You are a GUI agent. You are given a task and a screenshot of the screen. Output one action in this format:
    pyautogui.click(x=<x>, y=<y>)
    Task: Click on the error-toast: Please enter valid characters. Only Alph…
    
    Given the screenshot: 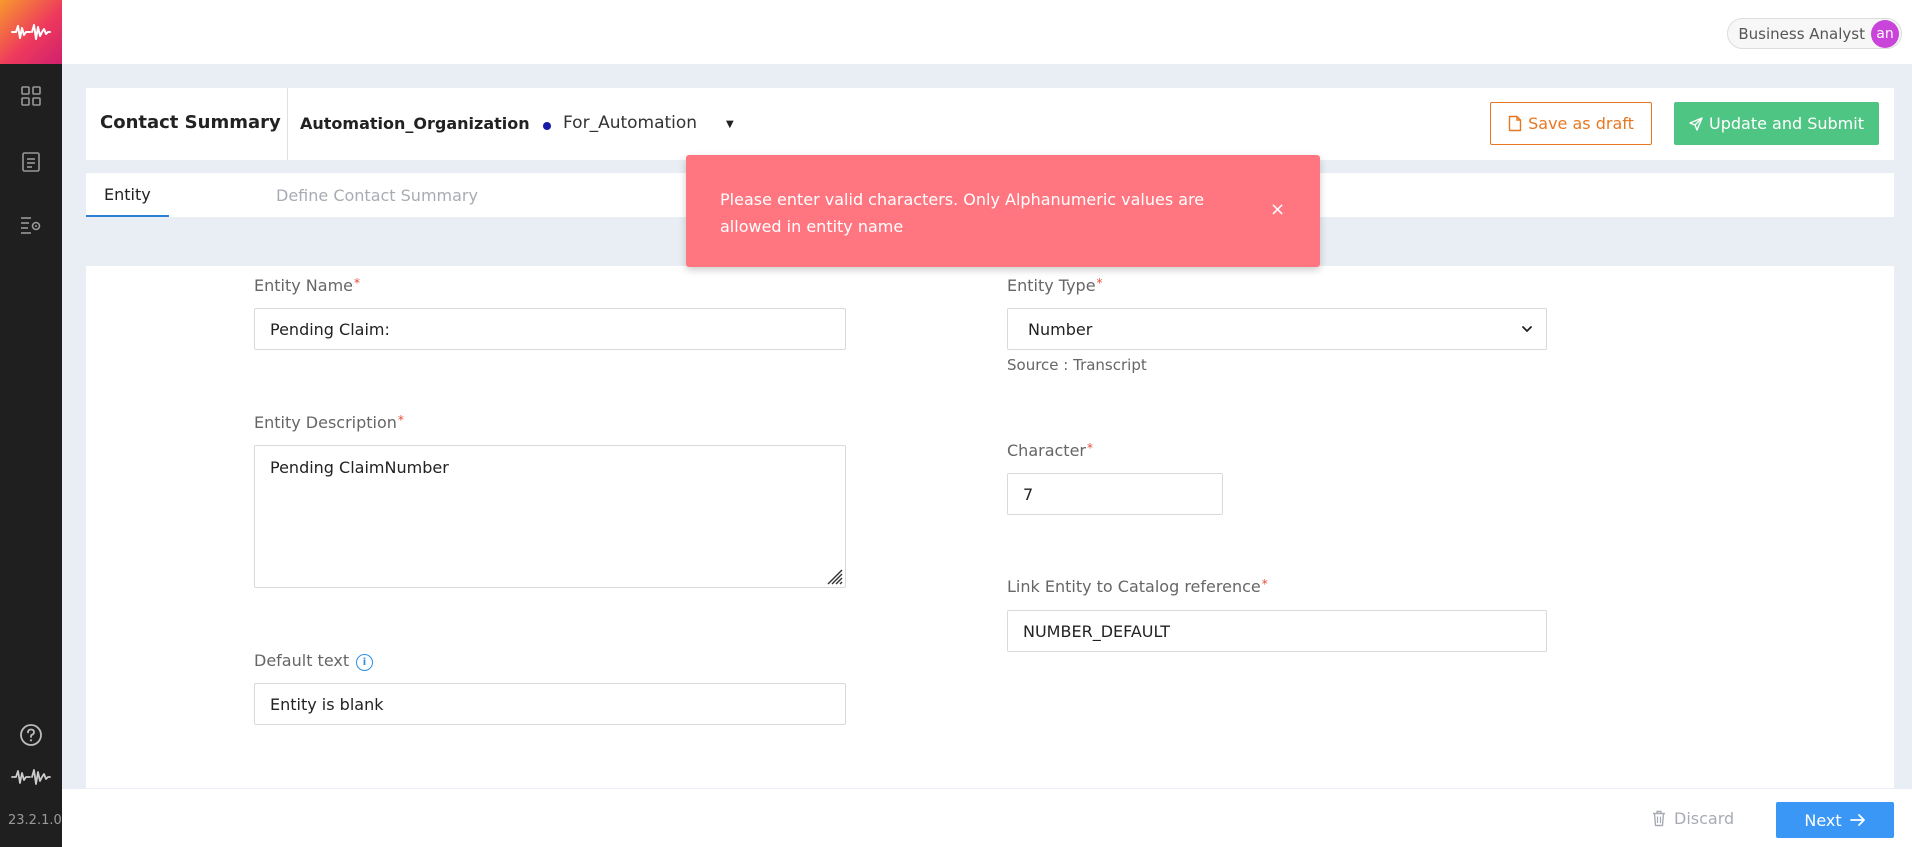 What is the action you would take?
    pyautogui.click(x=1003, y=211)
    